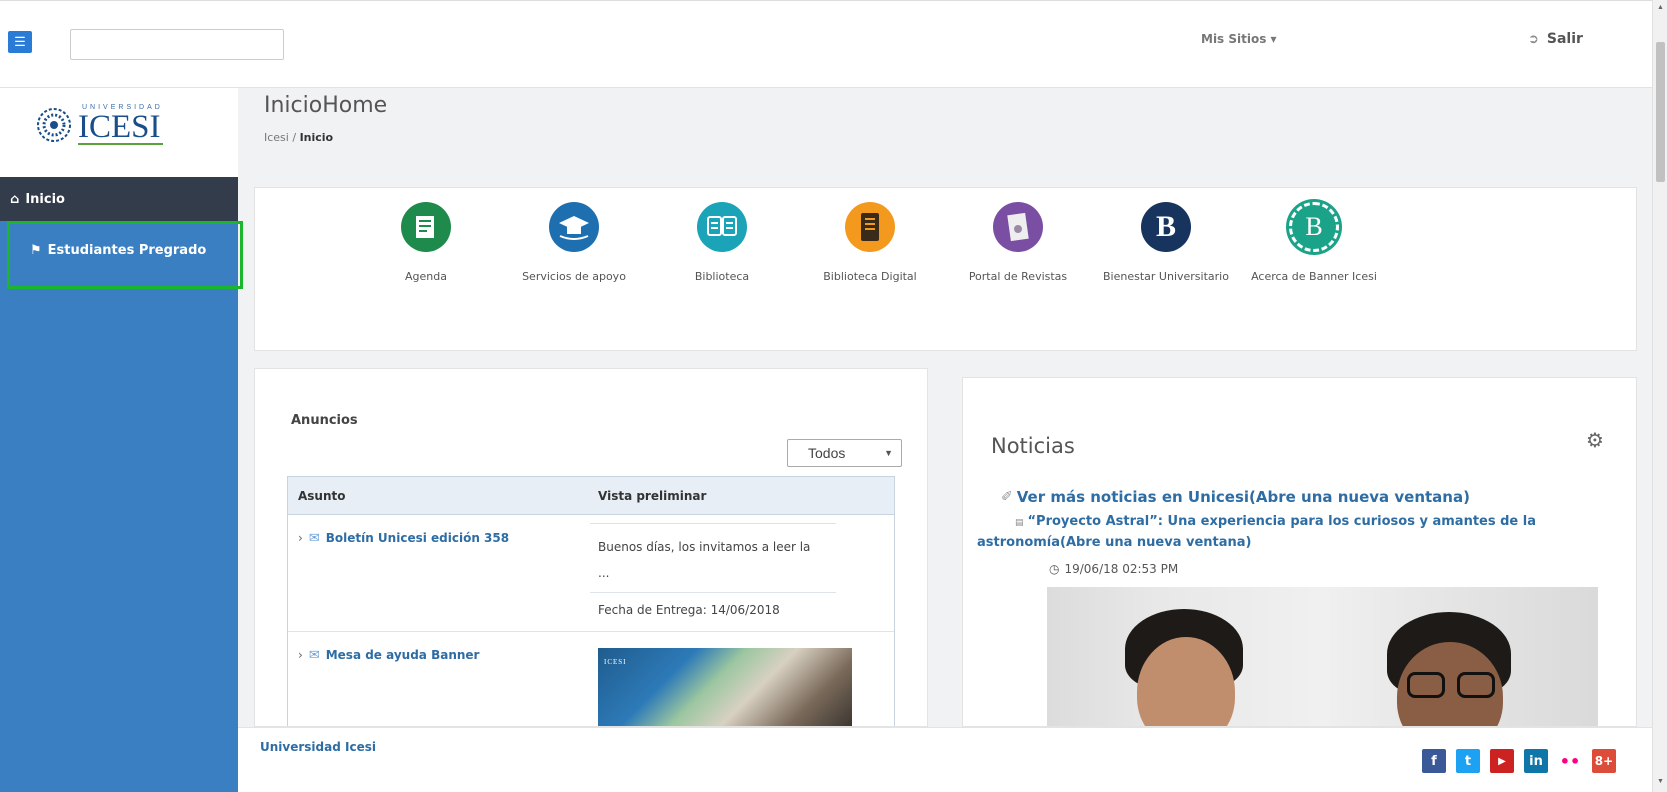 Image resolution: width=1667 pixels, height=792 pixels. I want to click on footer: Universidad Icesi f t ▶ in •• 8+, so click(945, 759).